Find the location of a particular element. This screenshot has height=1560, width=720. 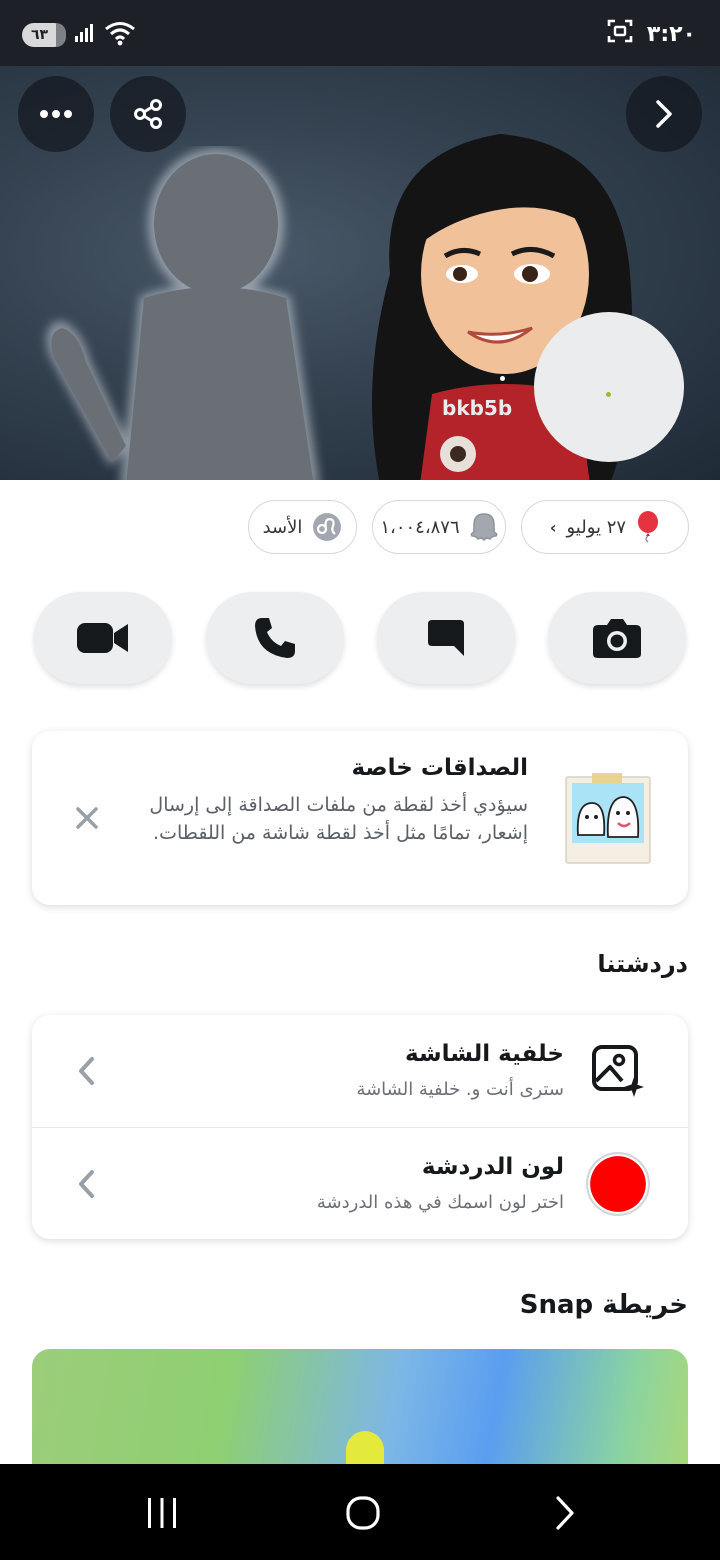

chat-color-swatch is located at coordinates (618, 1184).